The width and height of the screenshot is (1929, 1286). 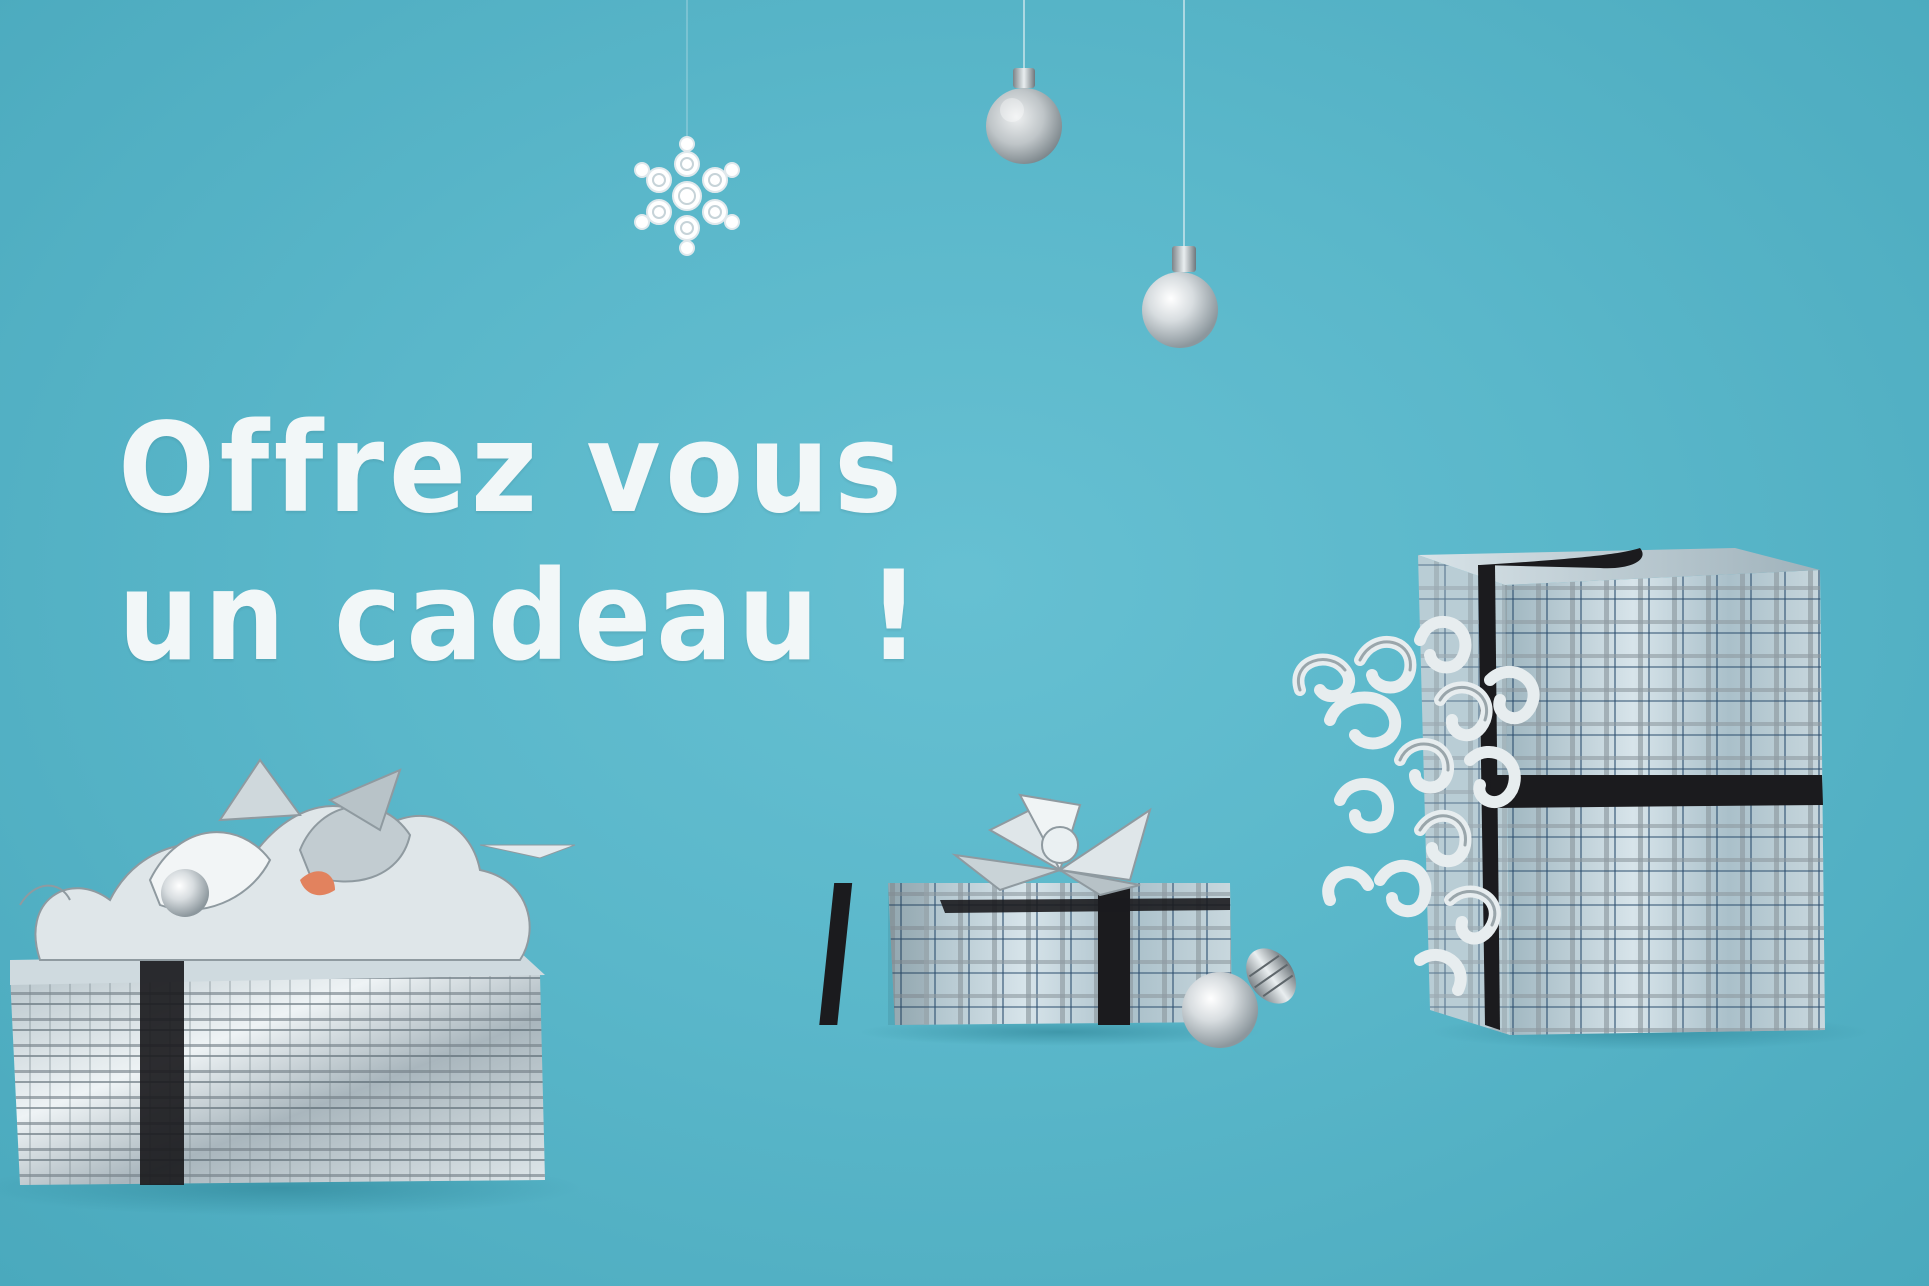 What do you see at coordinates (1180, 297) in the screenshot?
I see `matte-ball-ornament-icon` at bounding box center [1180, 297].